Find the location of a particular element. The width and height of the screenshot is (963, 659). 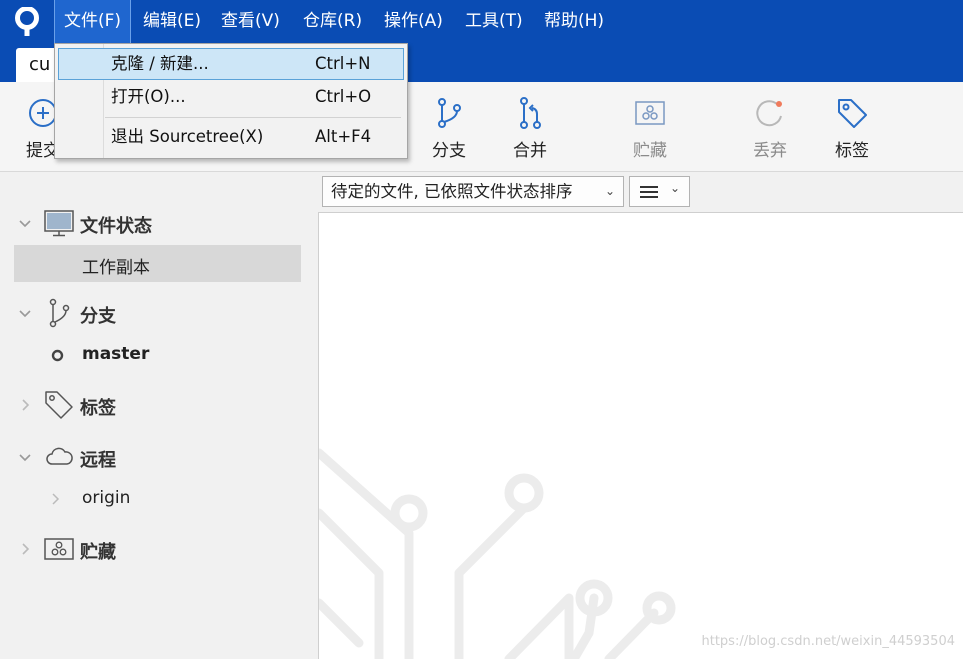

sidebar-title-branches: 分支 is located at coordinates (98, 316).